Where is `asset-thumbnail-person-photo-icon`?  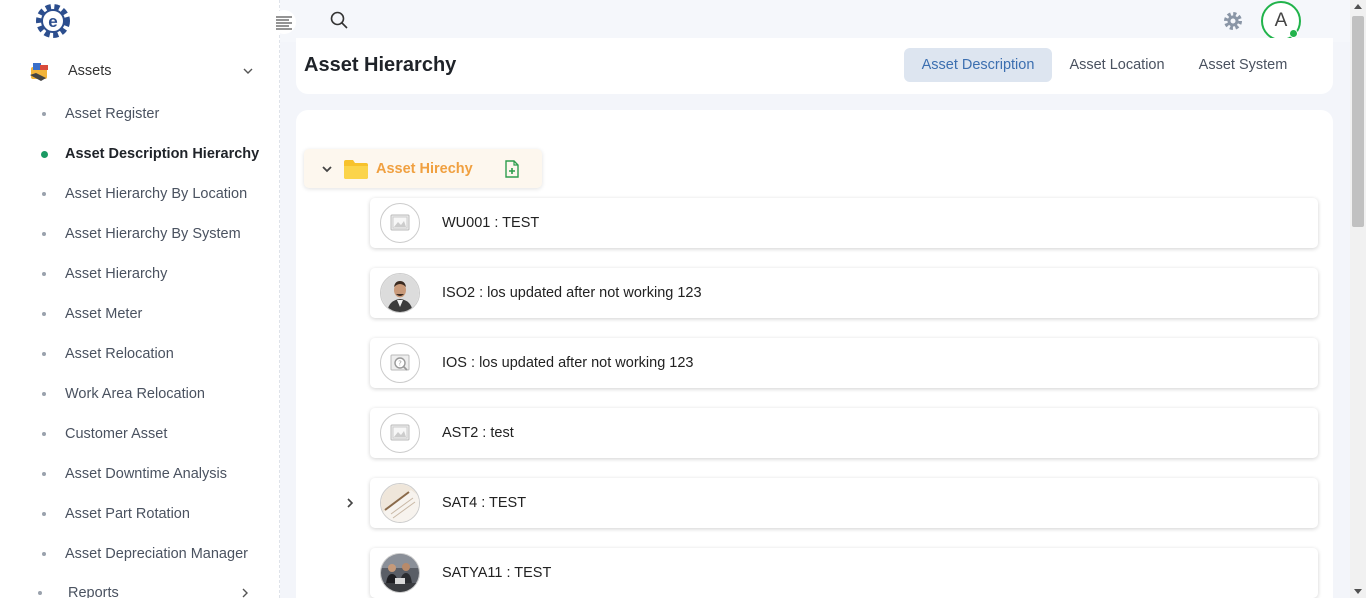
asset-thumbnail-person-photo-icon is located at coordinates (400, 293).